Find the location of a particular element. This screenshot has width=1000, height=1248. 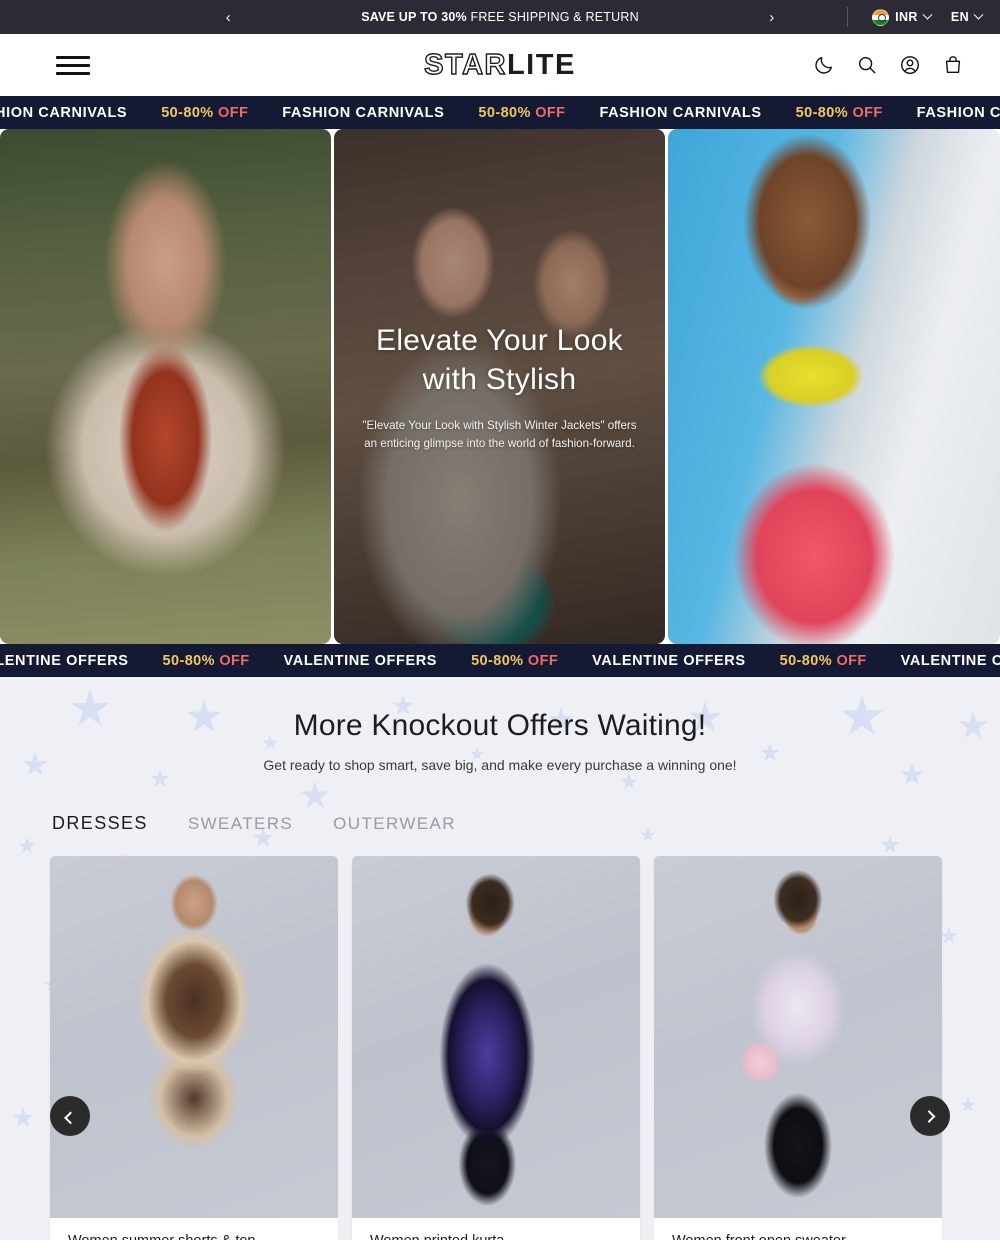

hamburger-menu-icon is located at coordinates (73, 65).